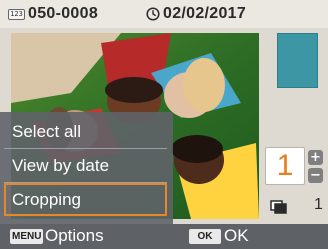 The image size is (328, 249). What do you see at coordinates (27, 236) in the screenshot?
I see `menu-button: MENU` at bounding box center [27, 236].